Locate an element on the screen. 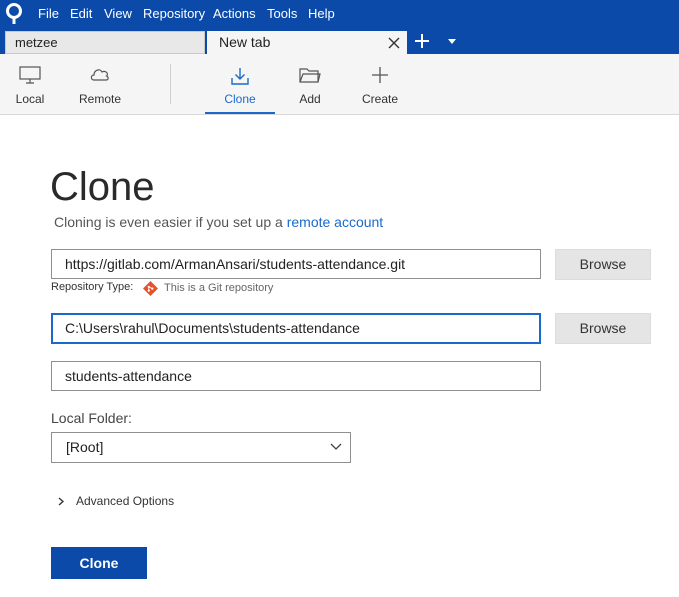  tab-bar: metzee New tab is located at coordinates (339, 41).